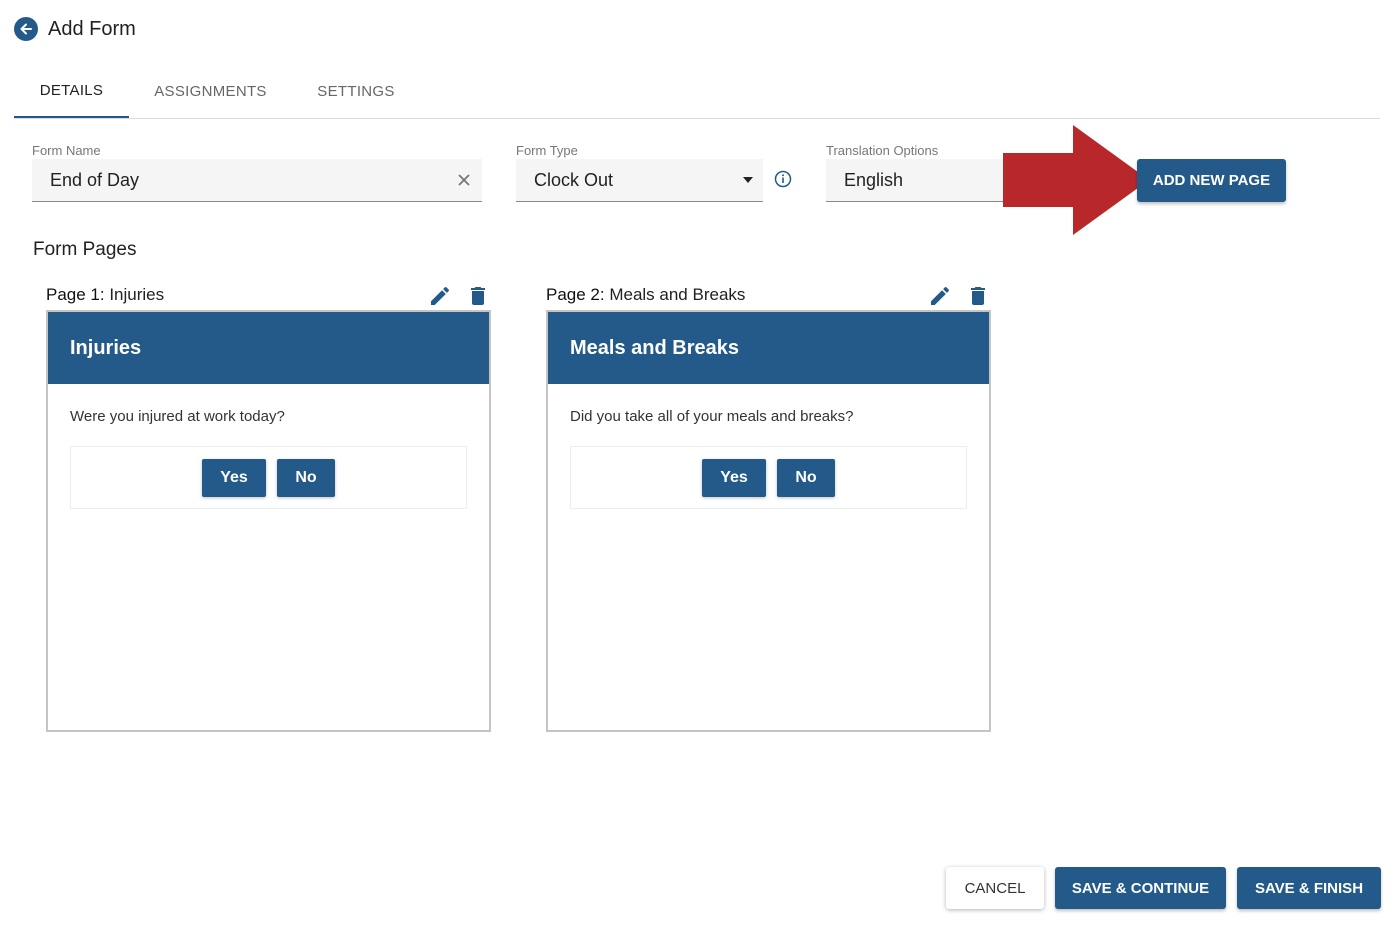 The image size is (1397, 927). Describe the element at coordinates (1309, 888) in the screenshot. I see `save-finish-button: SAVE & FINISH` at that location.